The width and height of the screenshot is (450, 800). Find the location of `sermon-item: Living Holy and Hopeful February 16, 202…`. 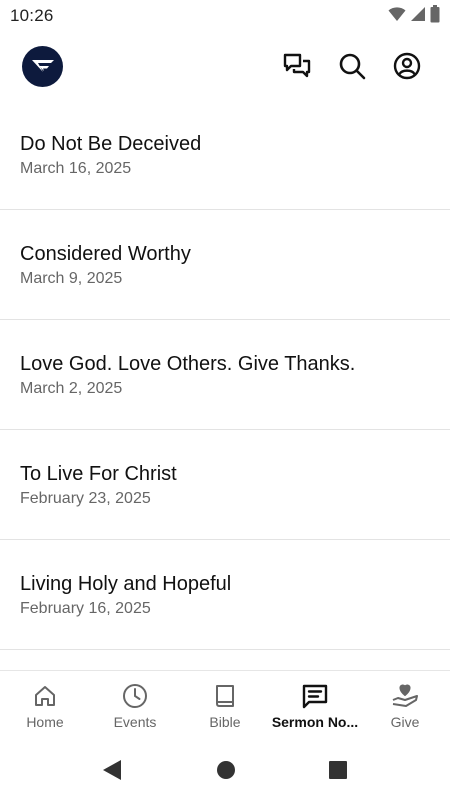

sermon-item: Living Holy and Hopeful February 16, 202… is located at coordinates (225, 595).